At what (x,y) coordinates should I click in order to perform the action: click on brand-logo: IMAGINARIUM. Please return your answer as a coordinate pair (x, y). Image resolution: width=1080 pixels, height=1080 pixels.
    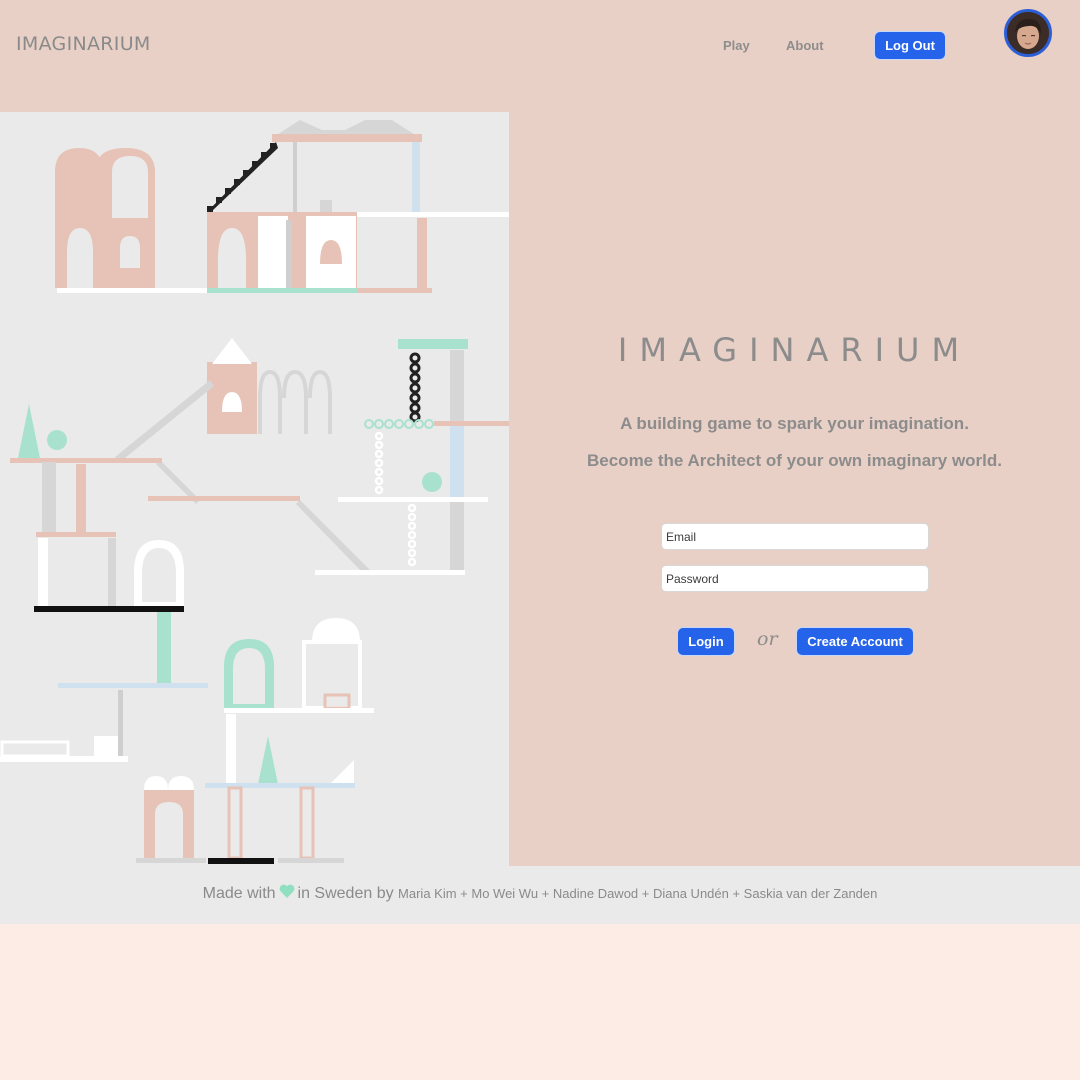
    Looking at the image, I should click on (83, 44).